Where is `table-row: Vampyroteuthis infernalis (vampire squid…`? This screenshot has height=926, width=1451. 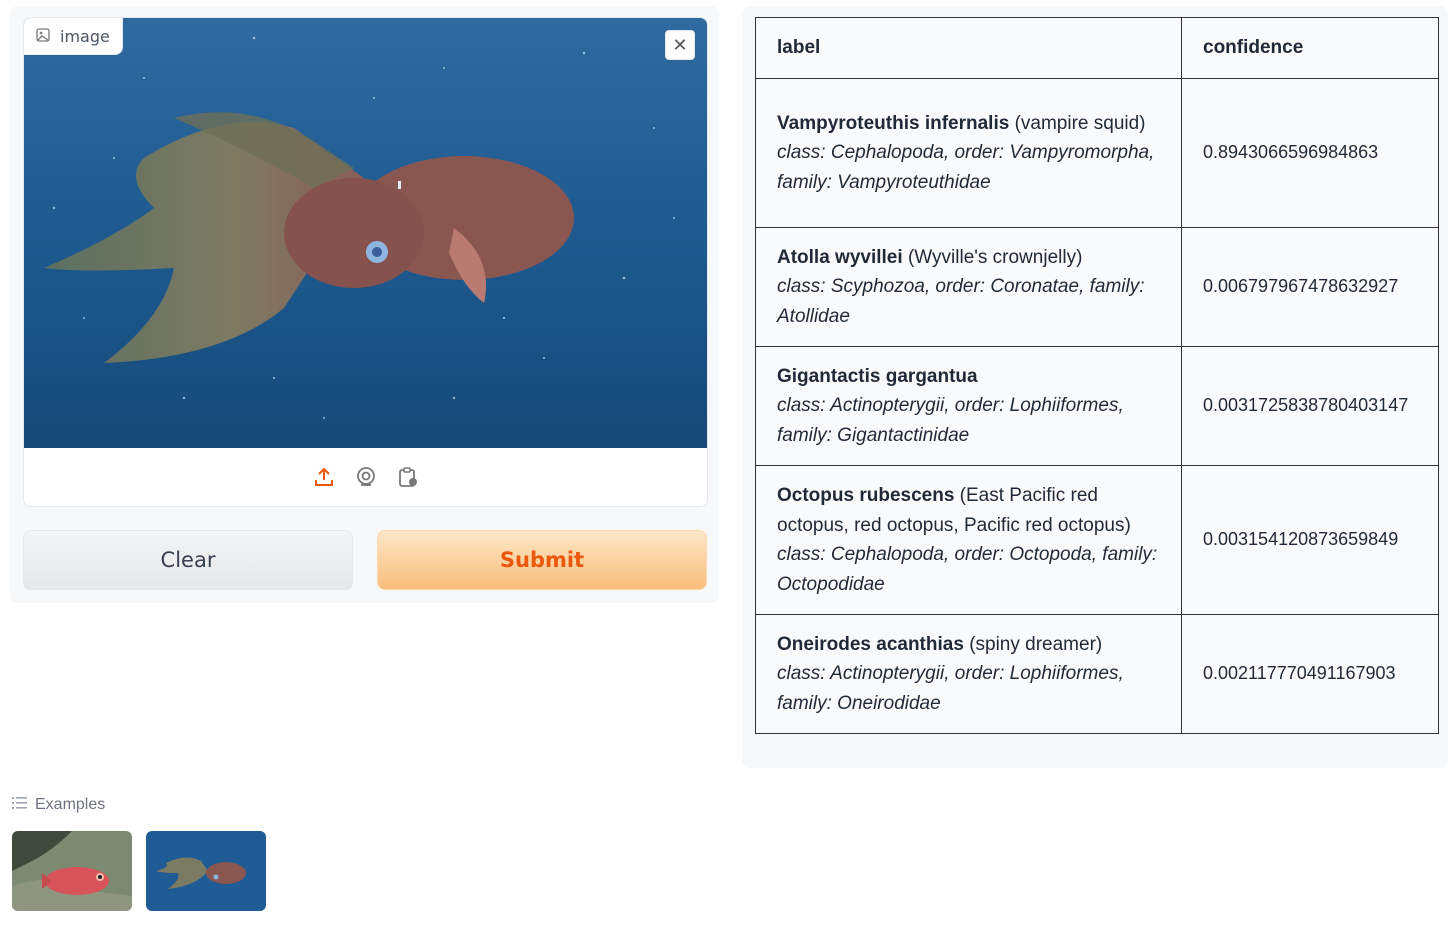
table-row: Vampyroteuthis infernalis (vampire squid… is located at coordinates (1097, 153).